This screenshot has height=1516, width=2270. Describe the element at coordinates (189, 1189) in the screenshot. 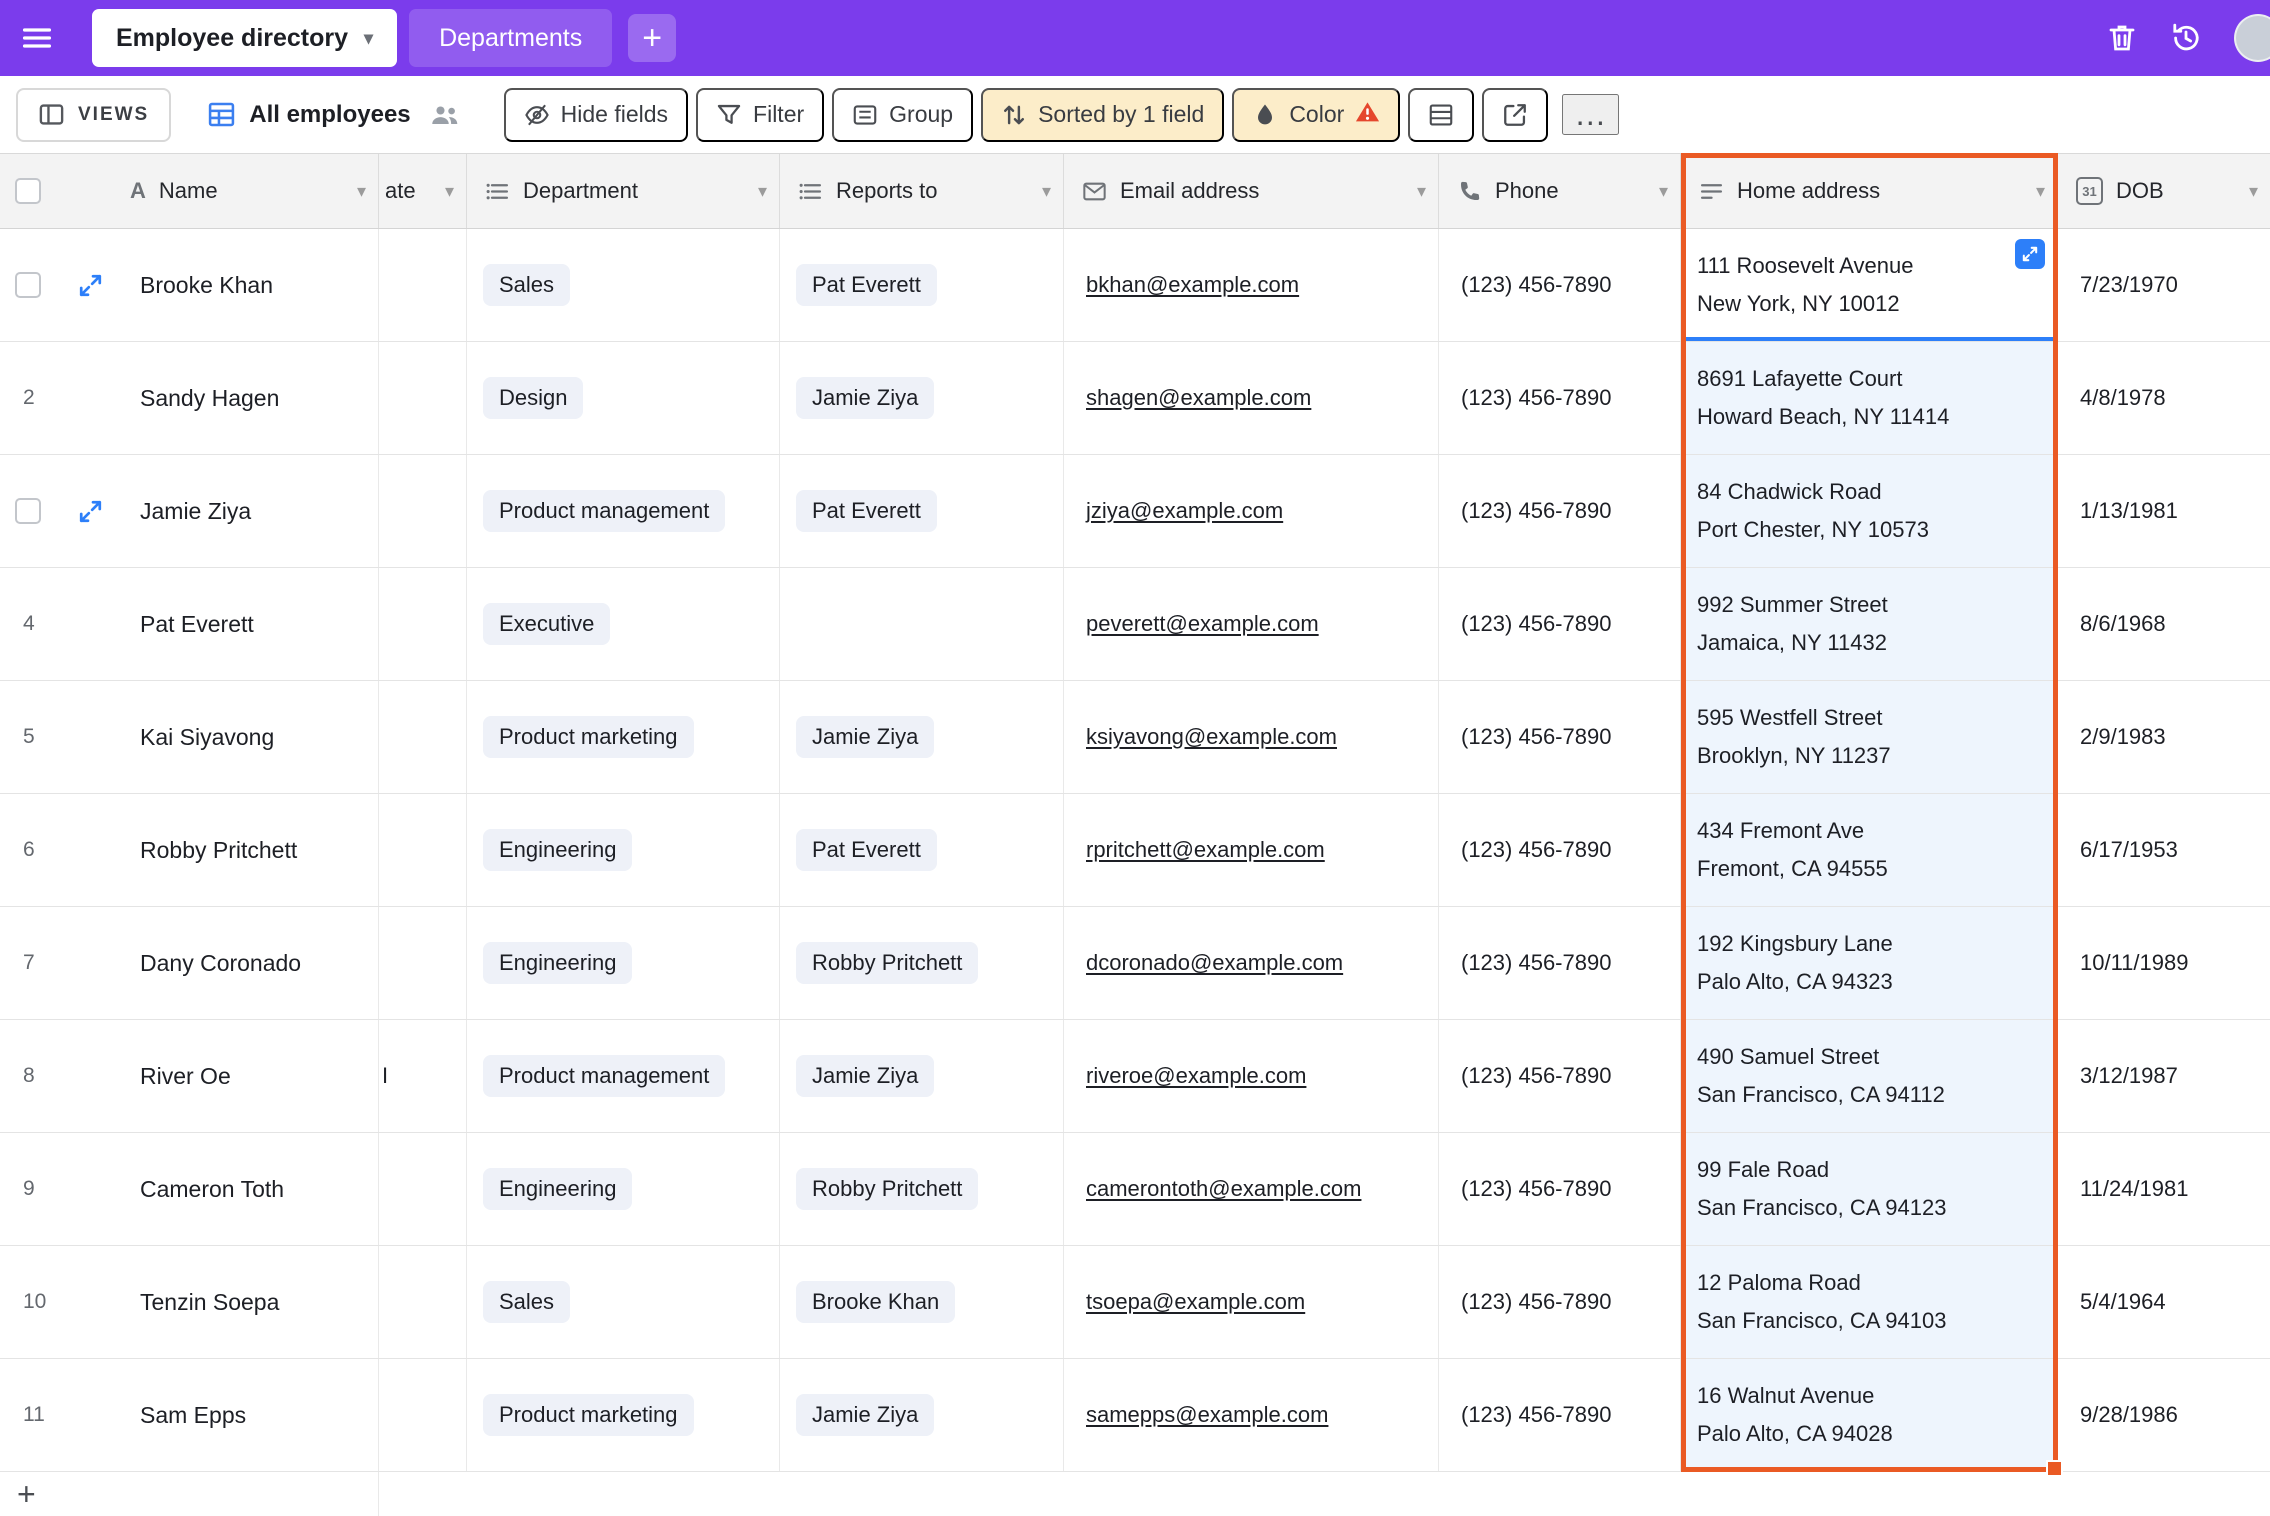

I see `name-cell: 9 Cameron Toth` at that location.